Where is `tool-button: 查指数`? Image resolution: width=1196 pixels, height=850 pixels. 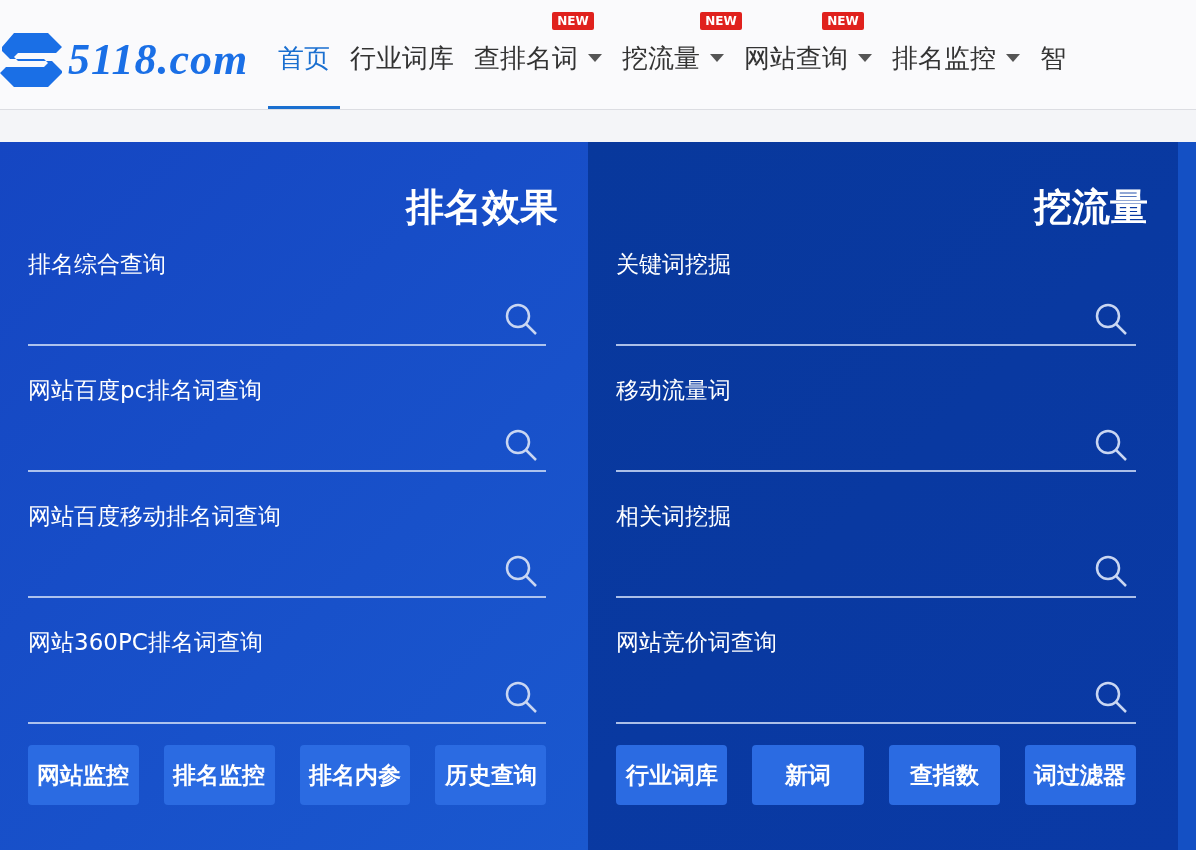
tool-button: 查指数 is located at coordinates (944, 775).